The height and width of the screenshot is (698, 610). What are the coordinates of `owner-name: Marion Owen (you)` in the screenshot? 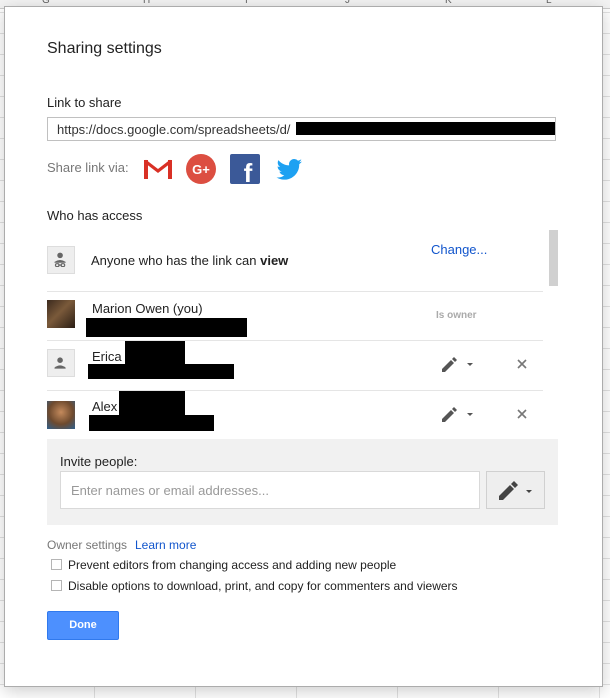 It's located at (147, 308).